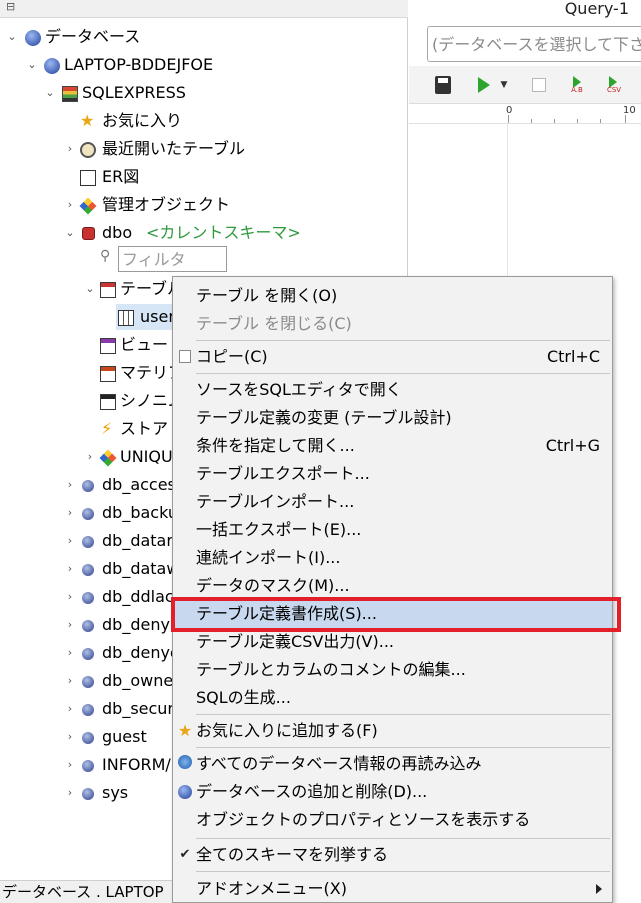 This screenshot has height=903, width=641. I want to click on tree-label: ビュー, so click(144, 344).